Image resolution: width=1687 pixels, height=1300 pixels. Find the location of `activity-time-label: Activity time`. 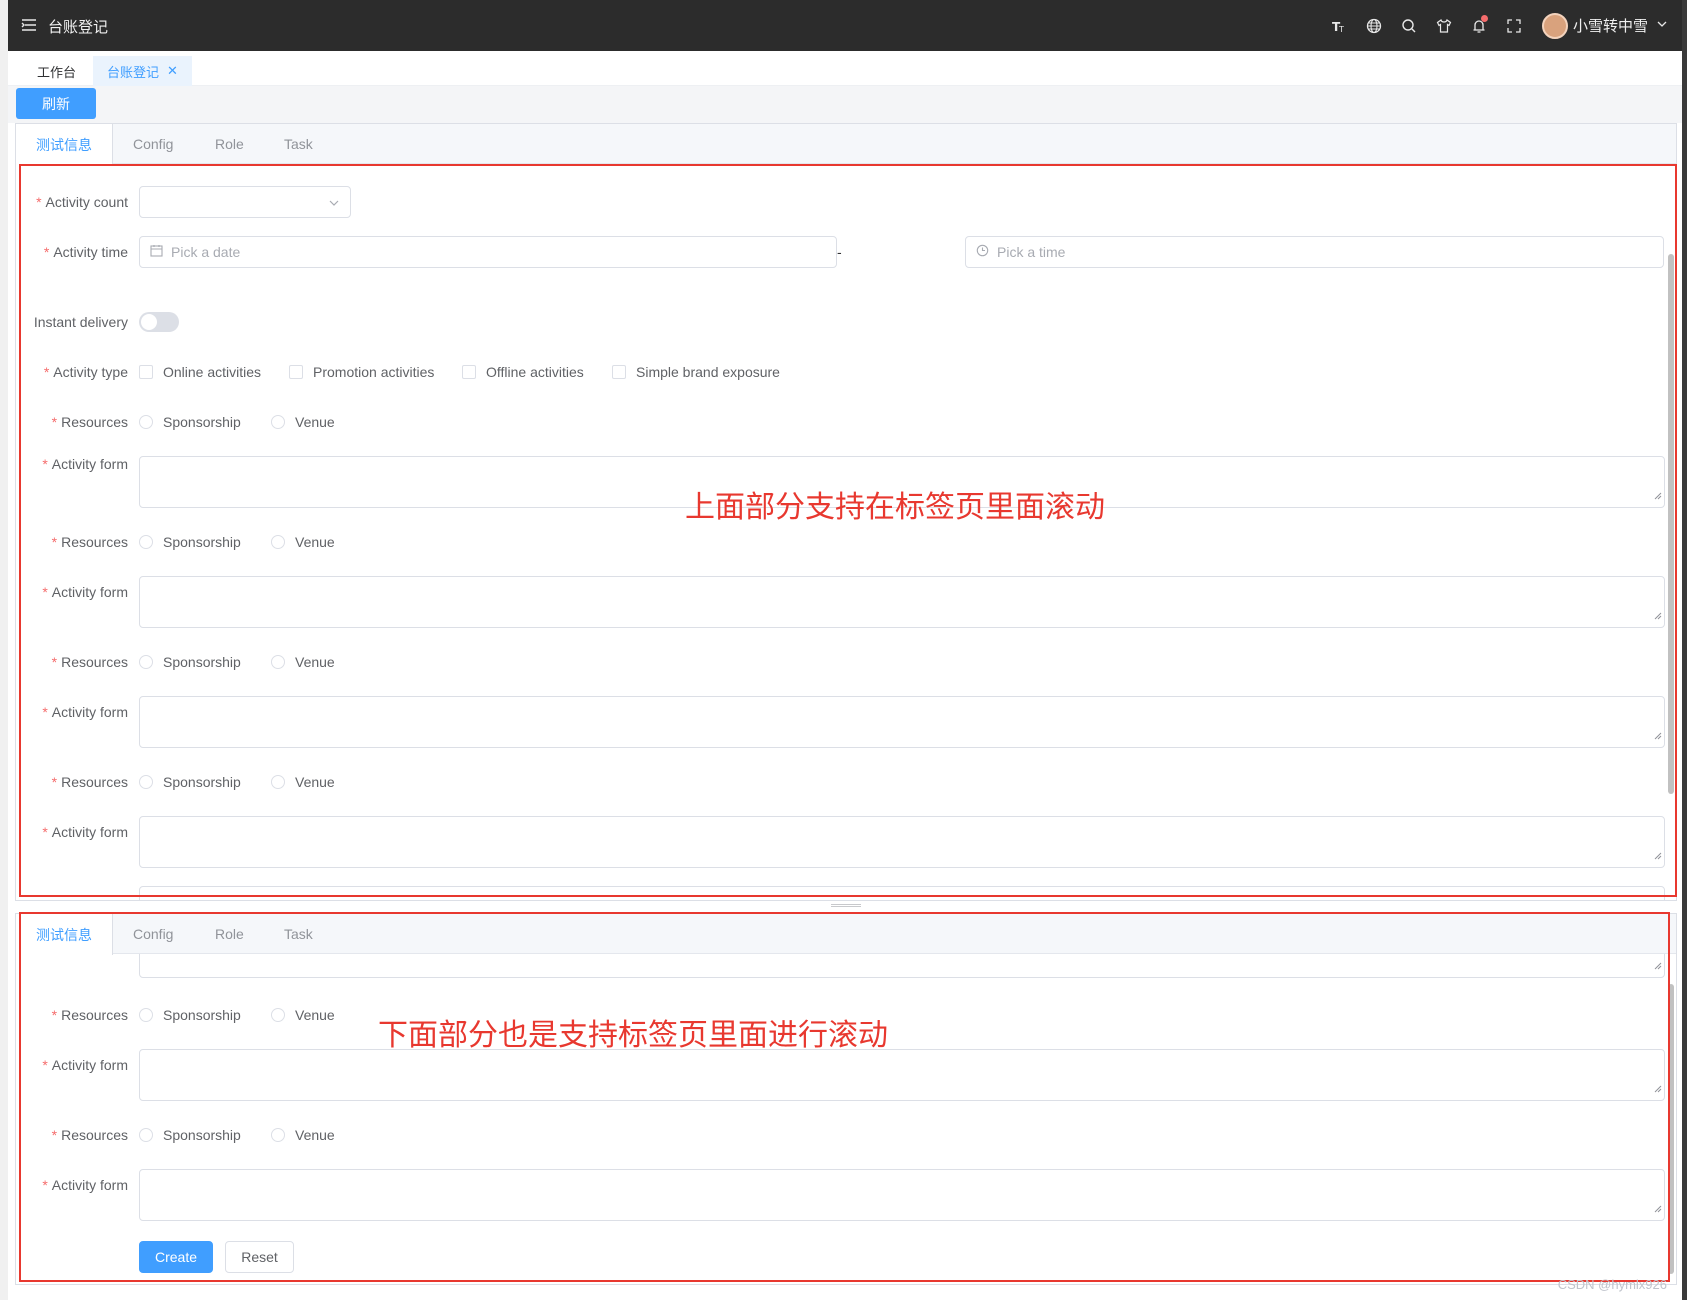

activity-time-label: Activity time is located at coordinates (90, 252).